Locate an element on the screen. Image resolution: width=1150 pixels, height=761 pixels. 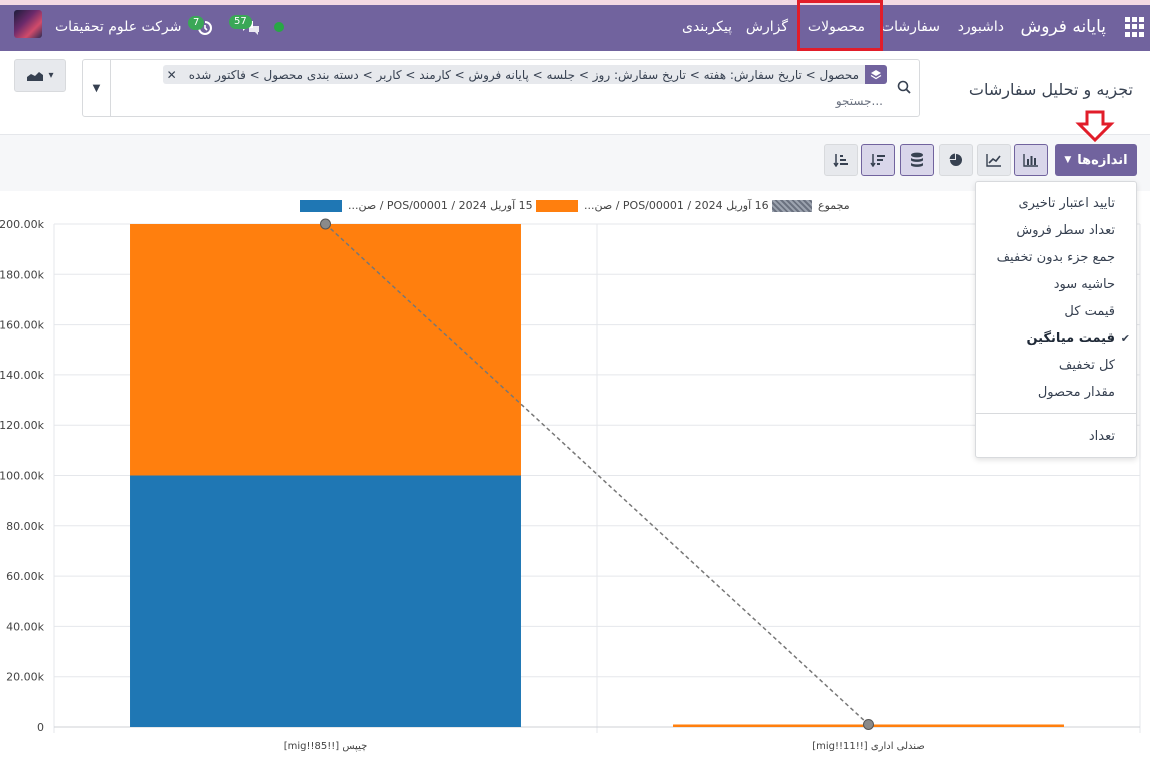
activity-badge: 7 is located at coordinates (196, 23).